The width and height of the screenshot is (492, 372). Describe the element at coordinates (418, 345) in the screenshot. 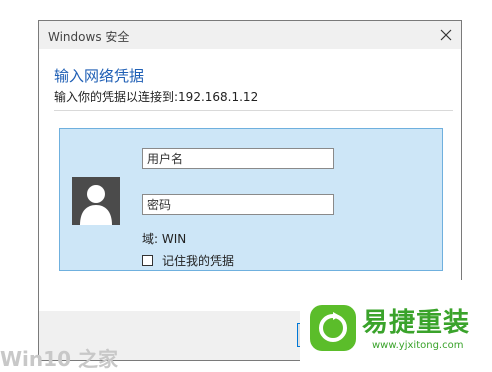

I see `watermark-url: www.yjxitong.com` at that location.